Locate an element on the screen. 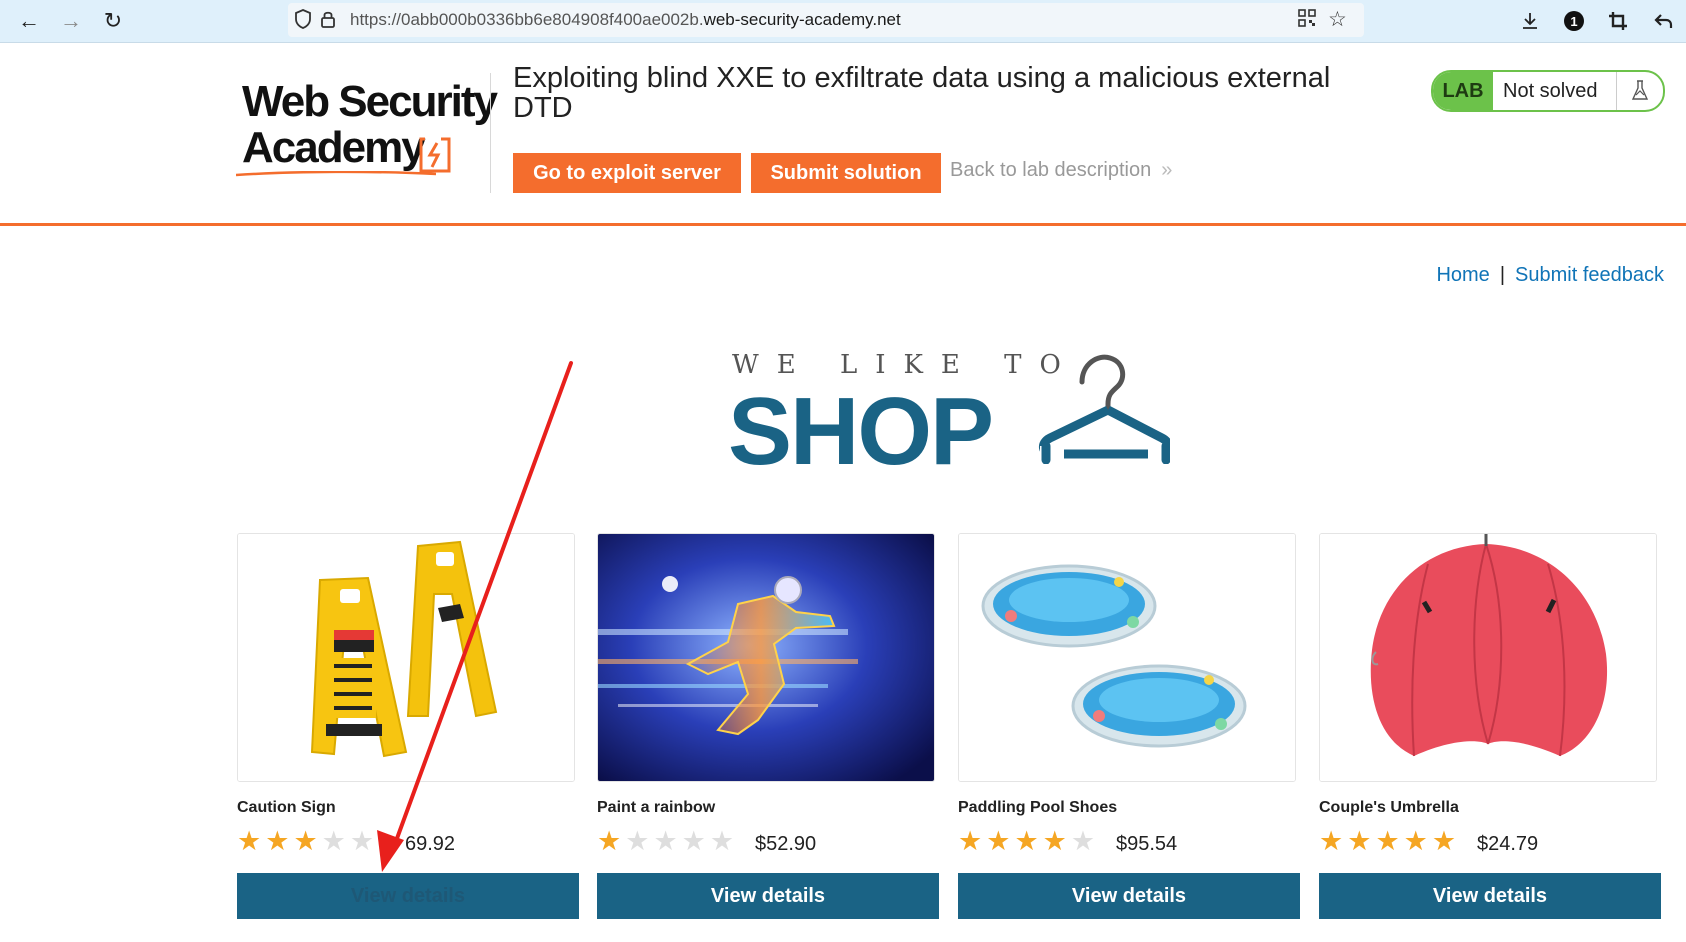  submit-feedback-link: Submit feedback is located at coordinates (1589, 275).